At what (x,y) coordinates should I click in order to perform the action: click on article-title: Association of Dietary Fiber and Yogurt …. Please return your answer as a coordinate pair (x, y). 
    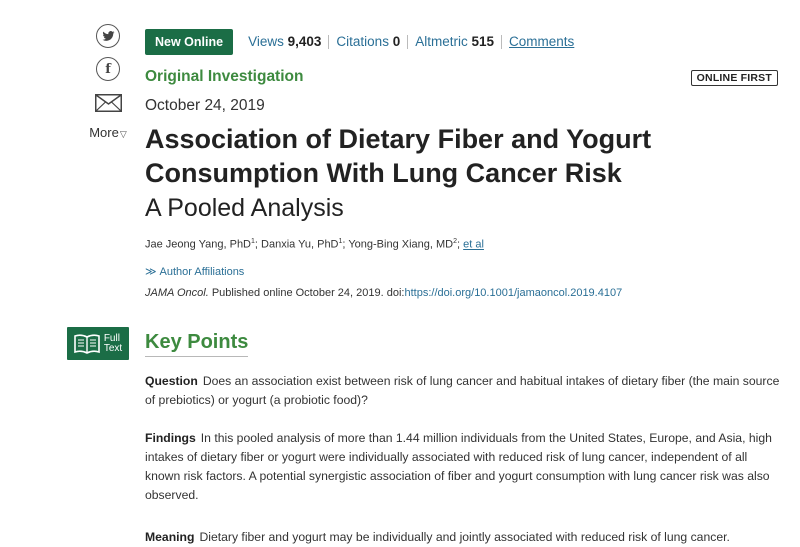
    Looking at the image, I should click on (398, 156).